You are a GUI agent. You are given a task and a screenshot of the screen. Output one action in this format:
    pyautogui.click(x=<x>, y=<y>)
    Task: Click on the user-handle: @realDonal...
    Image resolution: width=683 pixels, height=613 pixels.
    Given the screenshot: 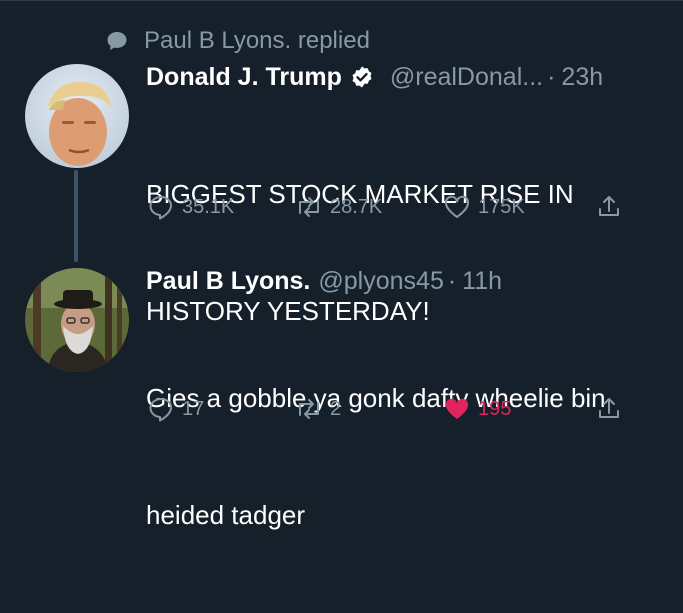 What is the action you would take?
    pyautogui.click(x=466, y=77)
    